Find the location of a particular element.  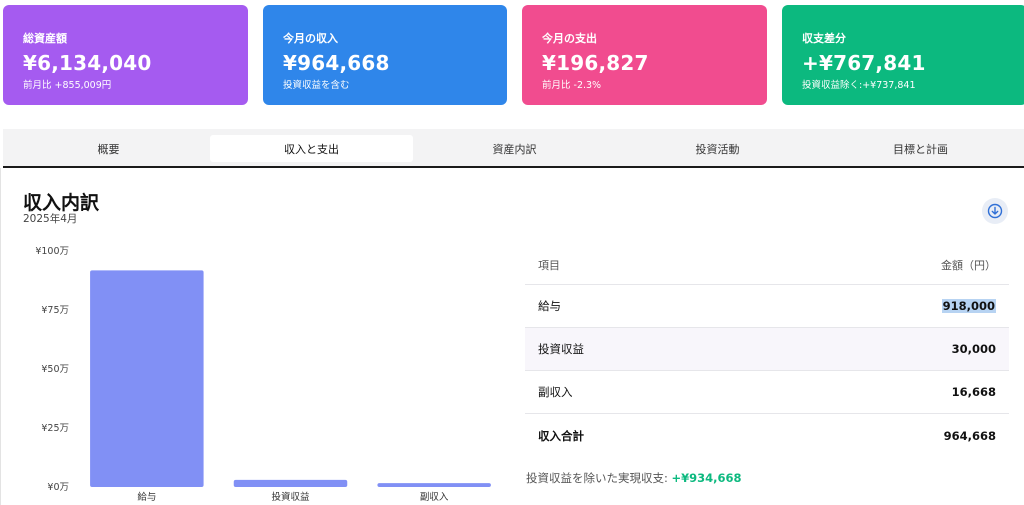

y-tick-label: ¥75万 is located at coordinates (55, 310).